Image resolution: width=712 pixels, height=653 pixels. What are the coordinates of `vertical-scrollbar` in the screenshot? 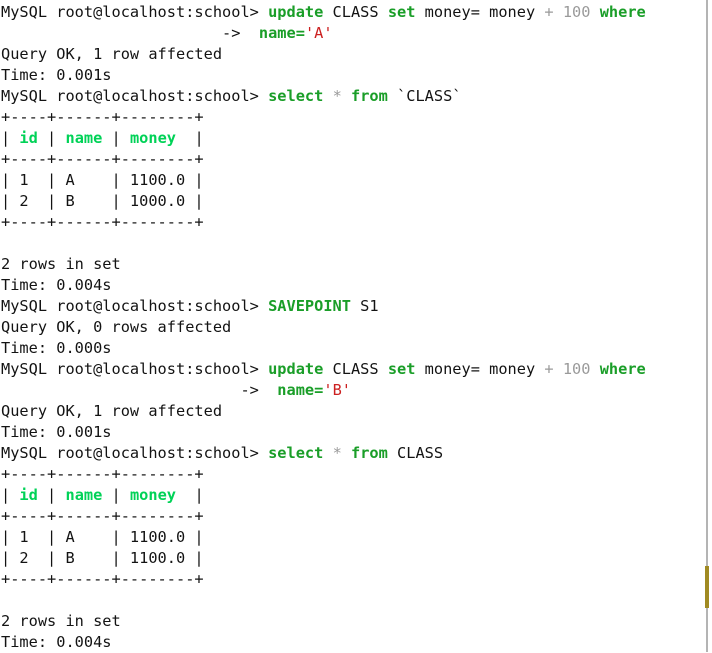 It's located at (708, 326).